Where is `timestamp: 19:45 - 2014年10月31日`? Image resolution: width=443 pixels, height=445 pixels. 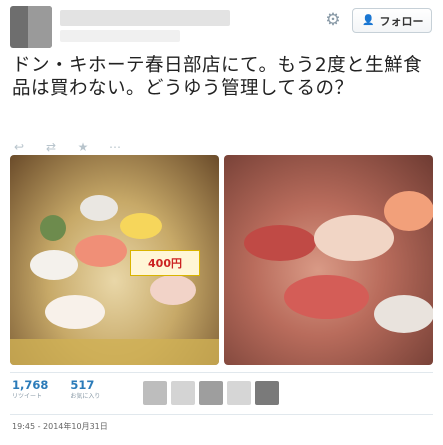
timestamp: 19:45 - 2014年10月31日 is located at coordinates (60, 426).